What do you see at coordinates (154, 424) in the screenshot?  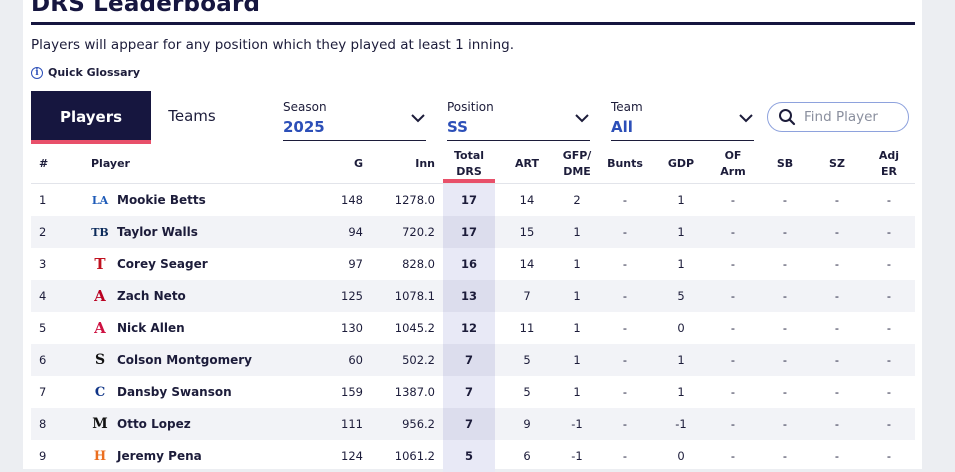 I see `player-name-link: Otto Lopez` at bounding box center [154, 424].